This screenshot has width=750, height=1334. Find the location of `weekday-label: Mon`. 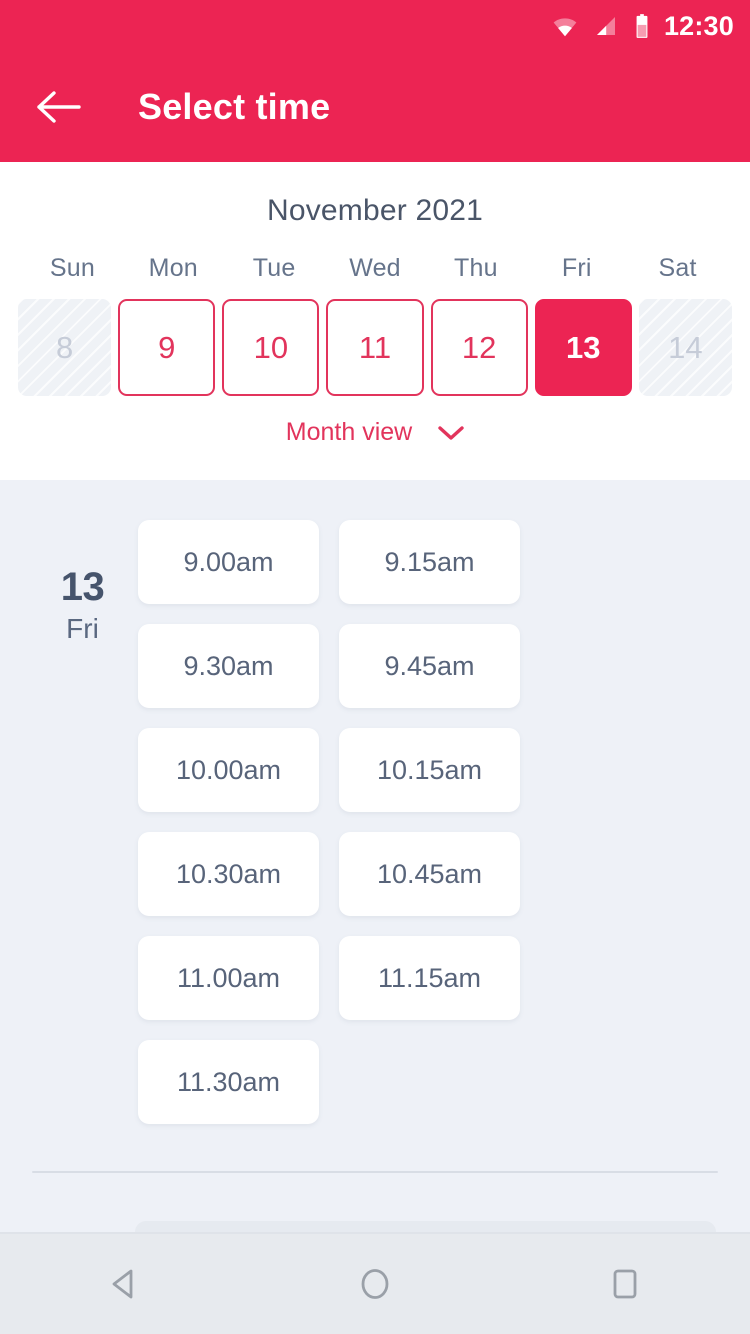

weekday-label: Mon is located at coordinates (173, 268).